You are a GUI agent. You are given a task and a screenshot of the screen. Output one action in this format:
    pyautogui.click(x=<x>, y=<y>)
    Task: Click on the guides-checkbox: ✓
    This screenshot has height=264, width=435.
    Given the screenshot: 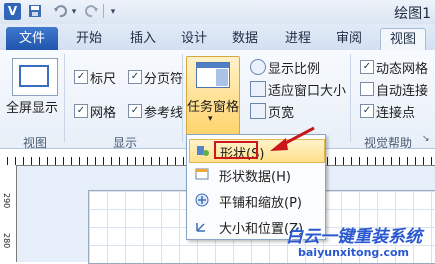 What is the action you would take?
    pyautogui.click(x=135, y=111)
    